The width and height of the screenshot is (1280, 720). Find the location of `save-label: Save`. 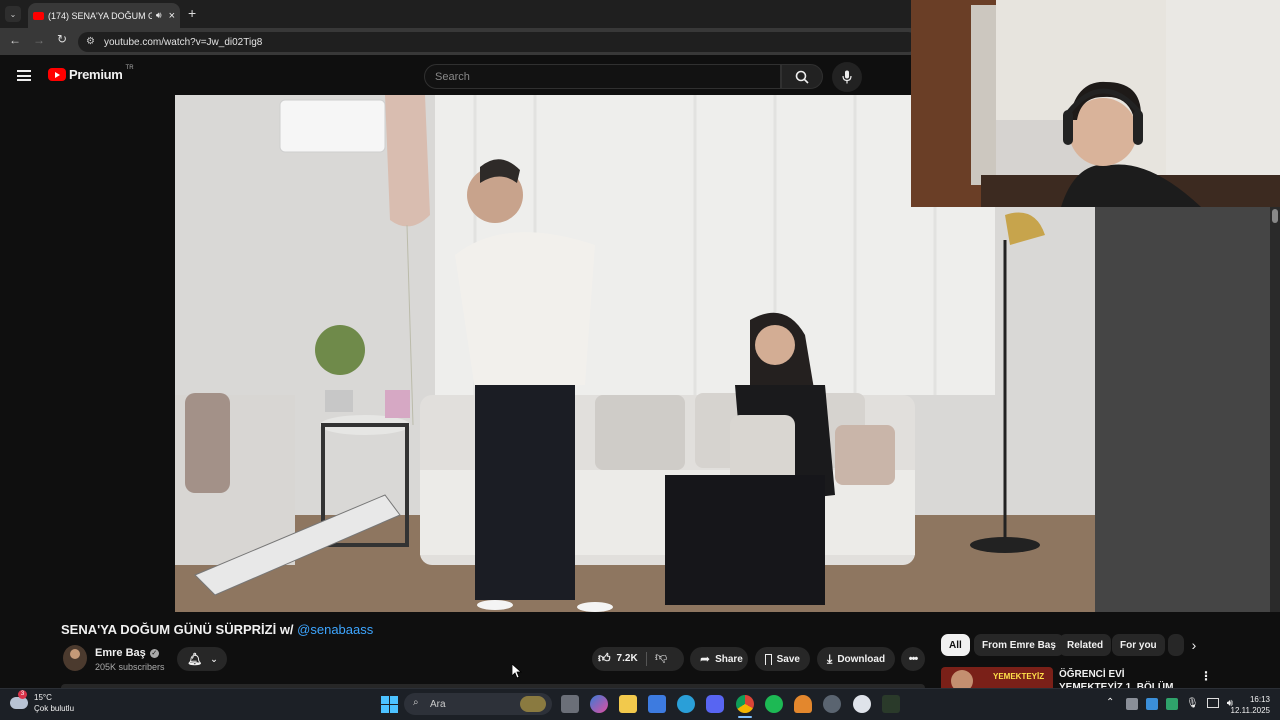

save-label: Save is located at coordinates (788, 659).